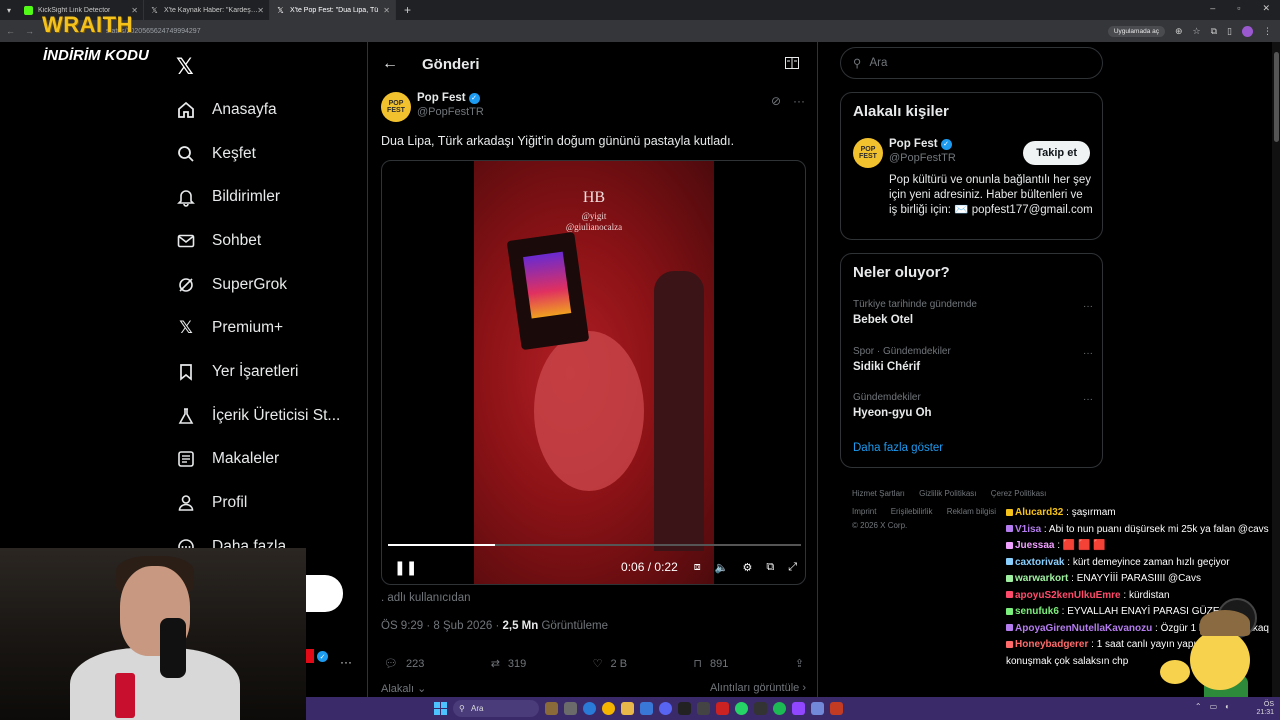 The width and height of the screenshot is (1280, 720). Describe the element at coordinates (770, 567) in the screenshot. I see `pip-icon: ⧉` at that location.